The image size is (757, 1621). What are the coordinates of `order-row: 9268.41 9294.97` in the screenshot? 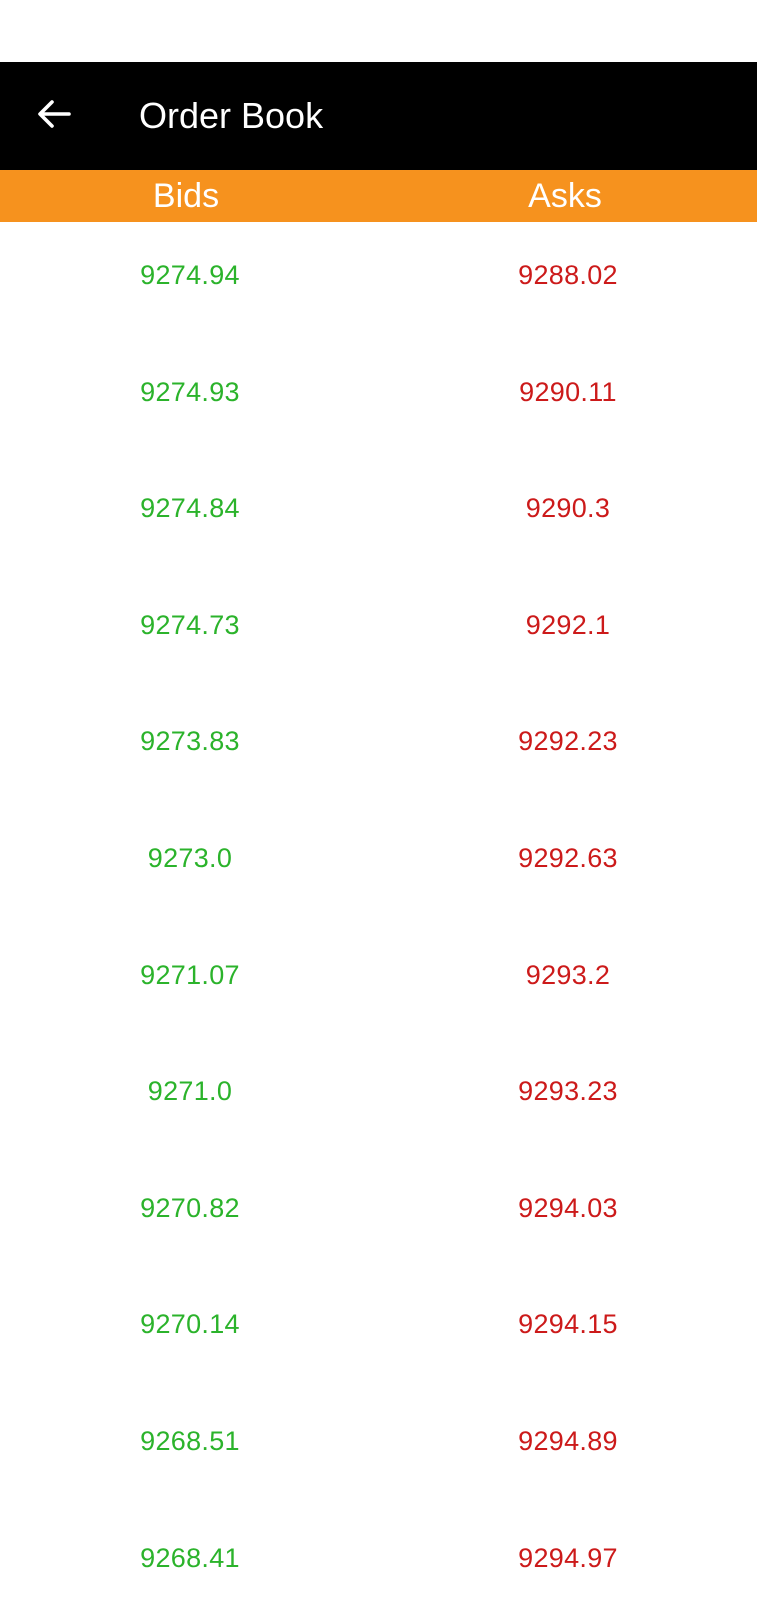 It's located at (378, 1563).